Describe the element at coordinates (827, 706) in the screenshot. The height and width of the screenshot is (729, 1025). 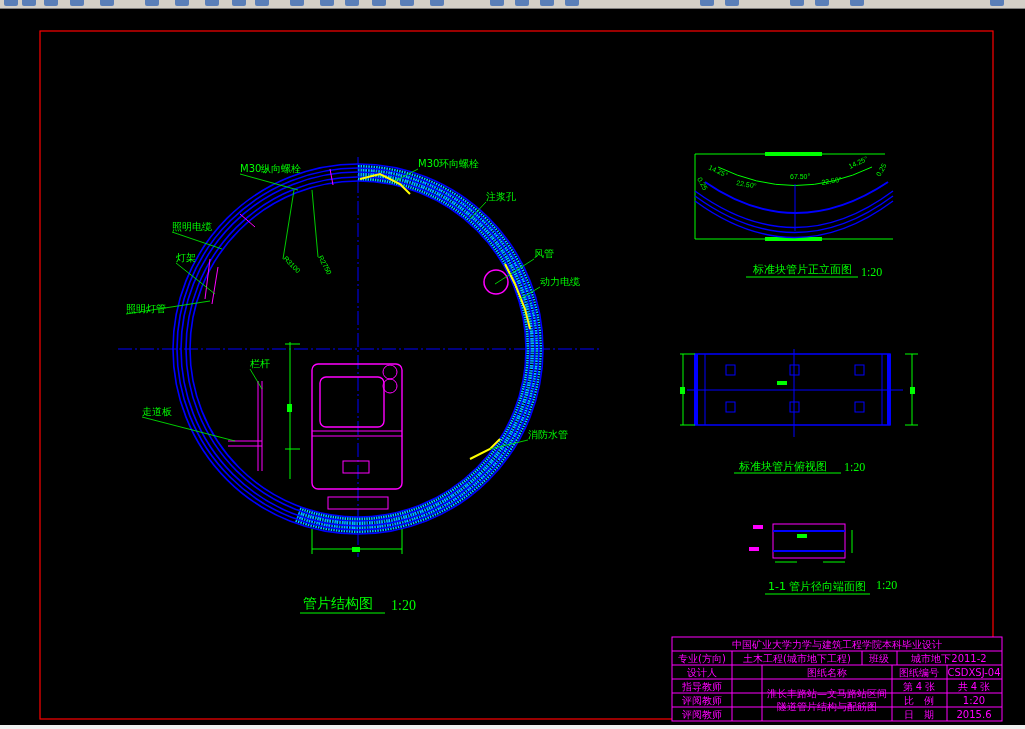
I see `drawing-name: 隧道管片结构与配筋图` at that location.